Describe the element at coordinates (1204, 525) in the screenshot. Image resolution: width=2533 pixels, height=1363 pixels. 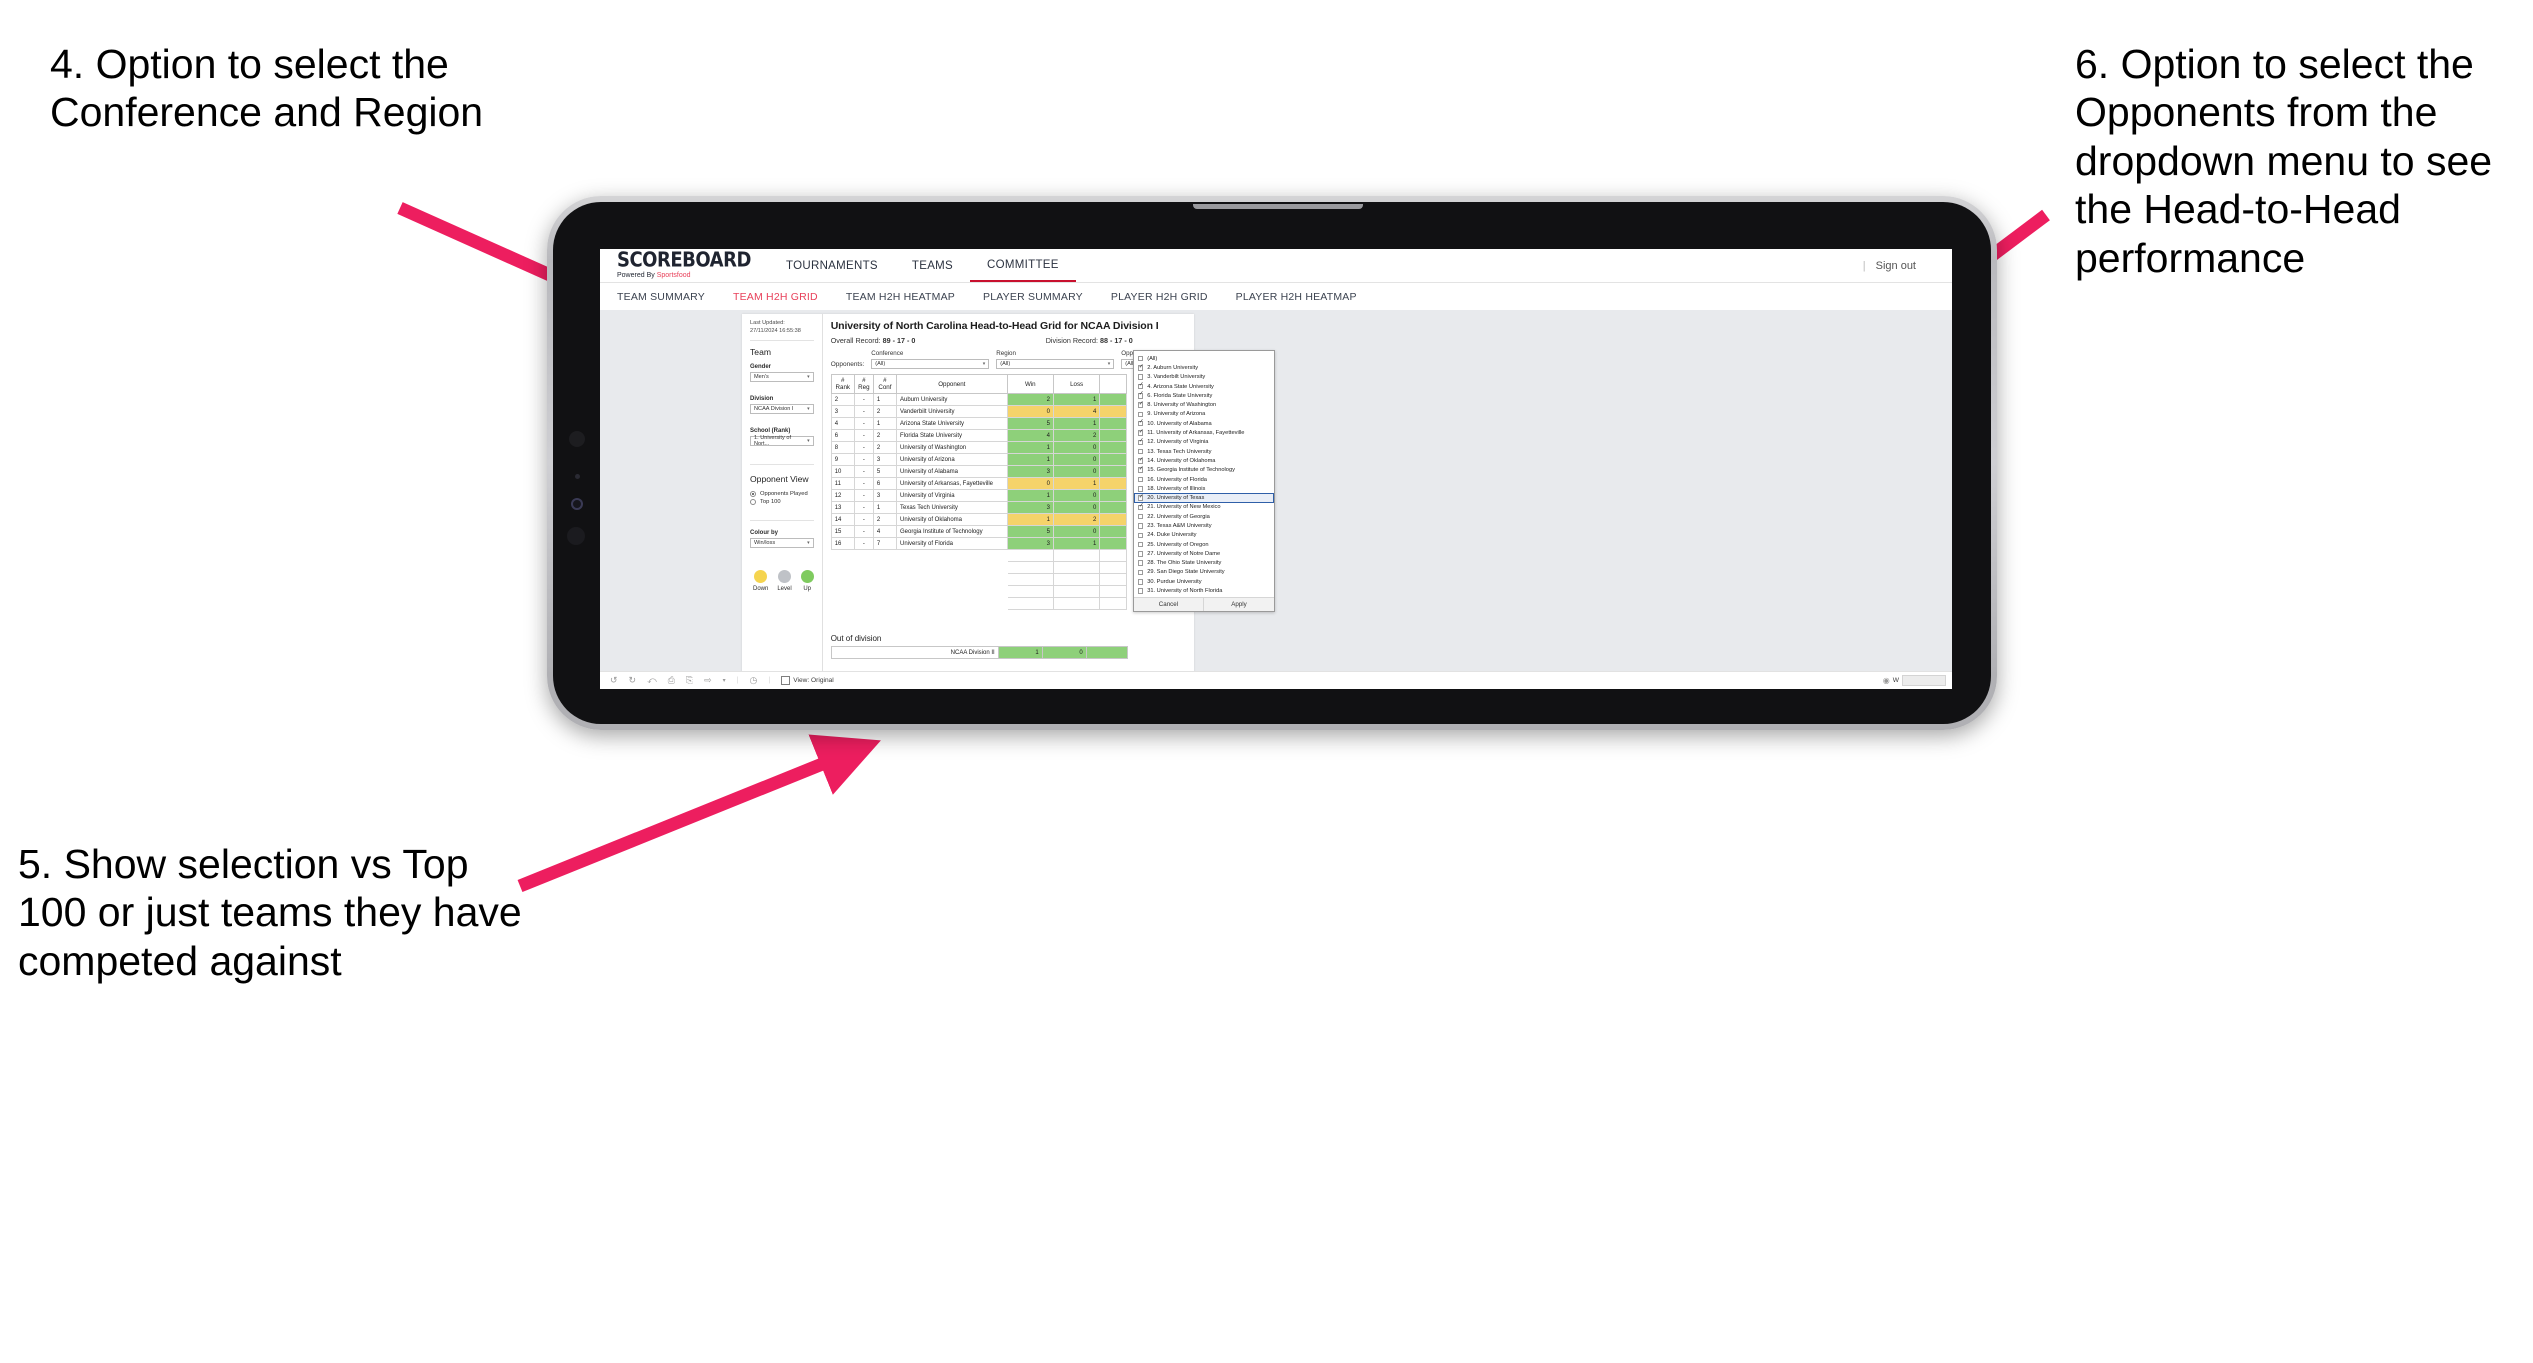
I see `opponent-option: 23. Texas A&M University` at that location.